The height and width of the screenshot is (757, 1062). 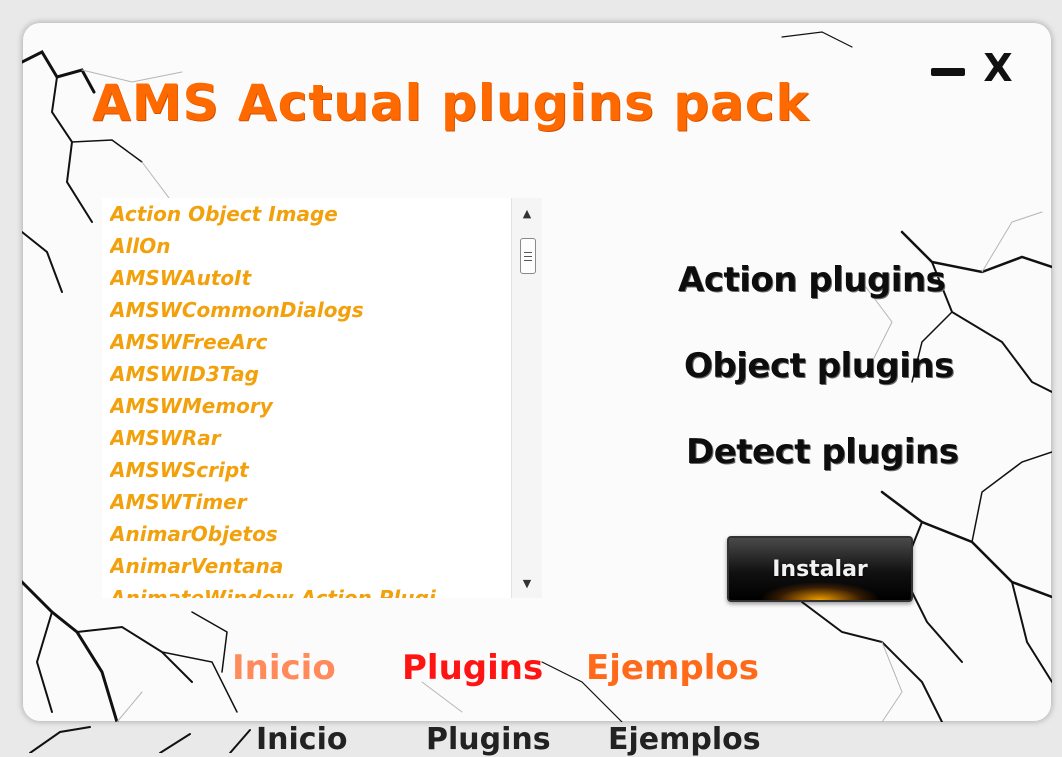 I want to click on list-item: AMSWRar, so click(x=310, y=438).